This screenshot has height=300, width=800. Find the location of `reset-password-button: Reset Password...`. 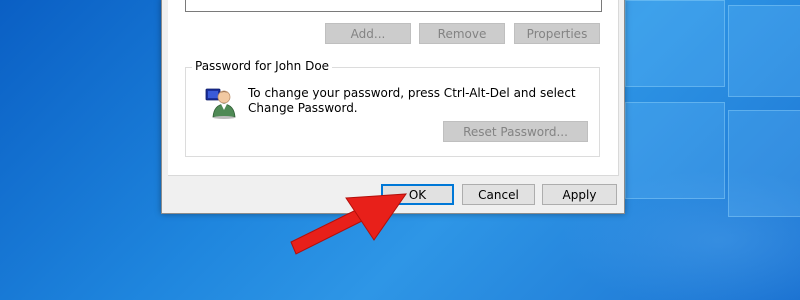

reset-password-button: Reset Password... is located at coordinates (515, 131).